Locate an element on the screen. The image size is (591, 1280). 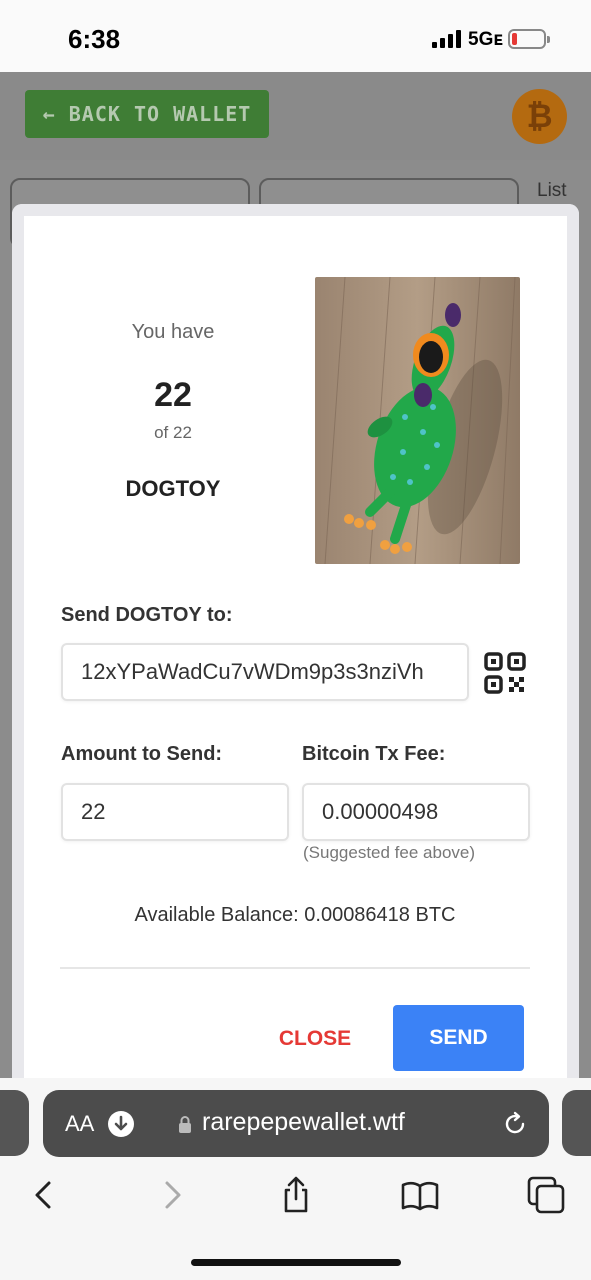
asset-total: of 22 is located at coordinates (173, 432).